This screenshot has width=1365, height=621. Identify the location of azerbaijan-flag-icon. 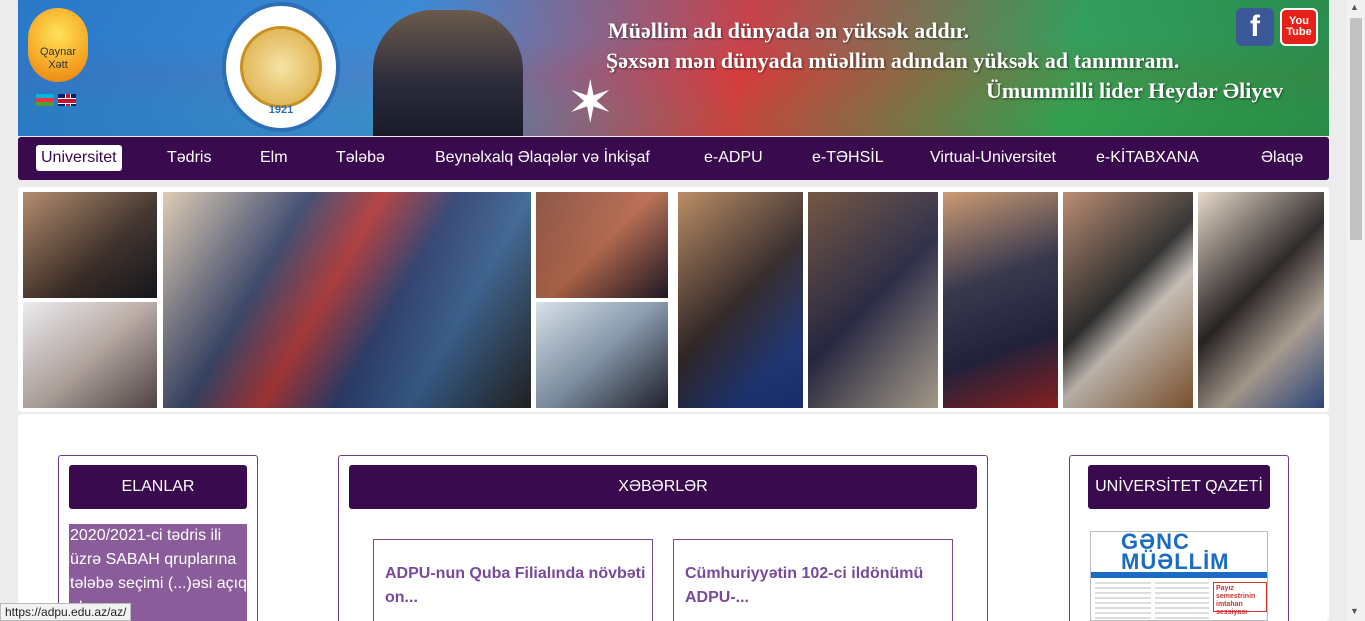
(45, 100).